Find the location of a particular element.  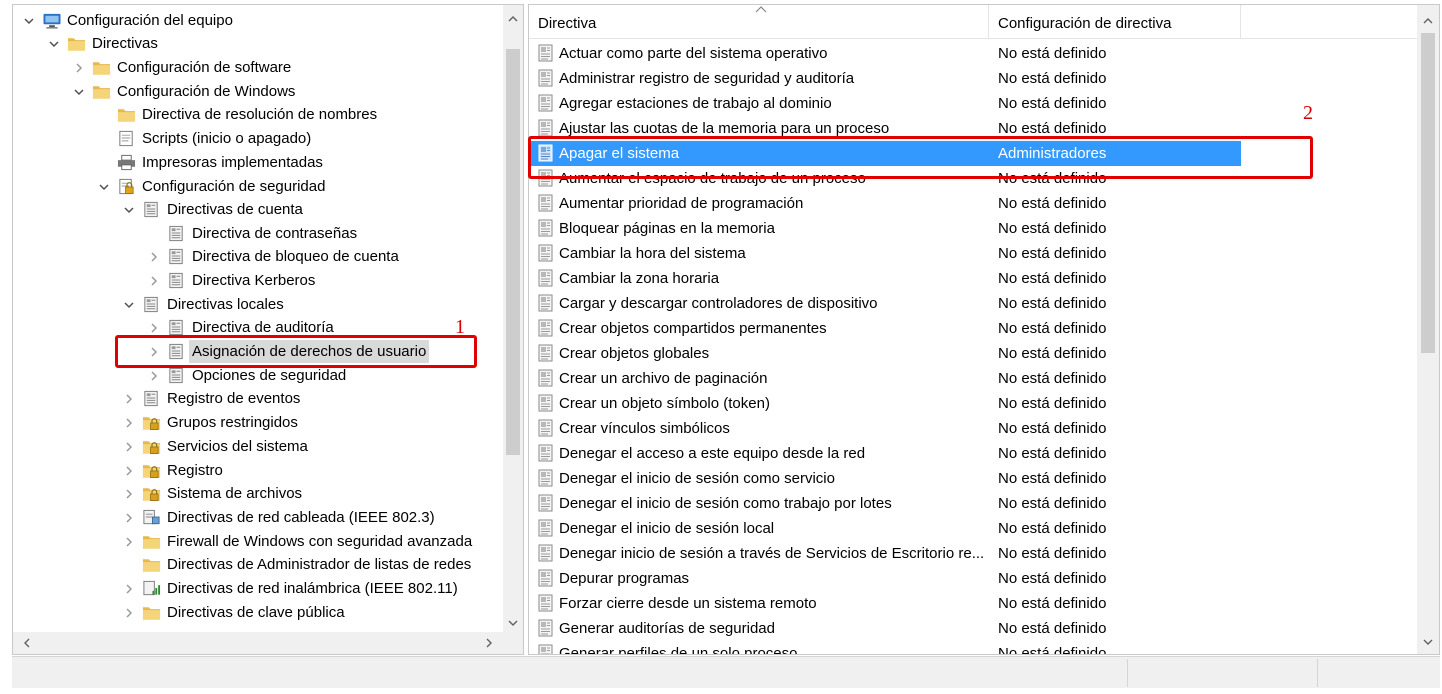

scroll-left-icon is located at coordinates (27, 643).